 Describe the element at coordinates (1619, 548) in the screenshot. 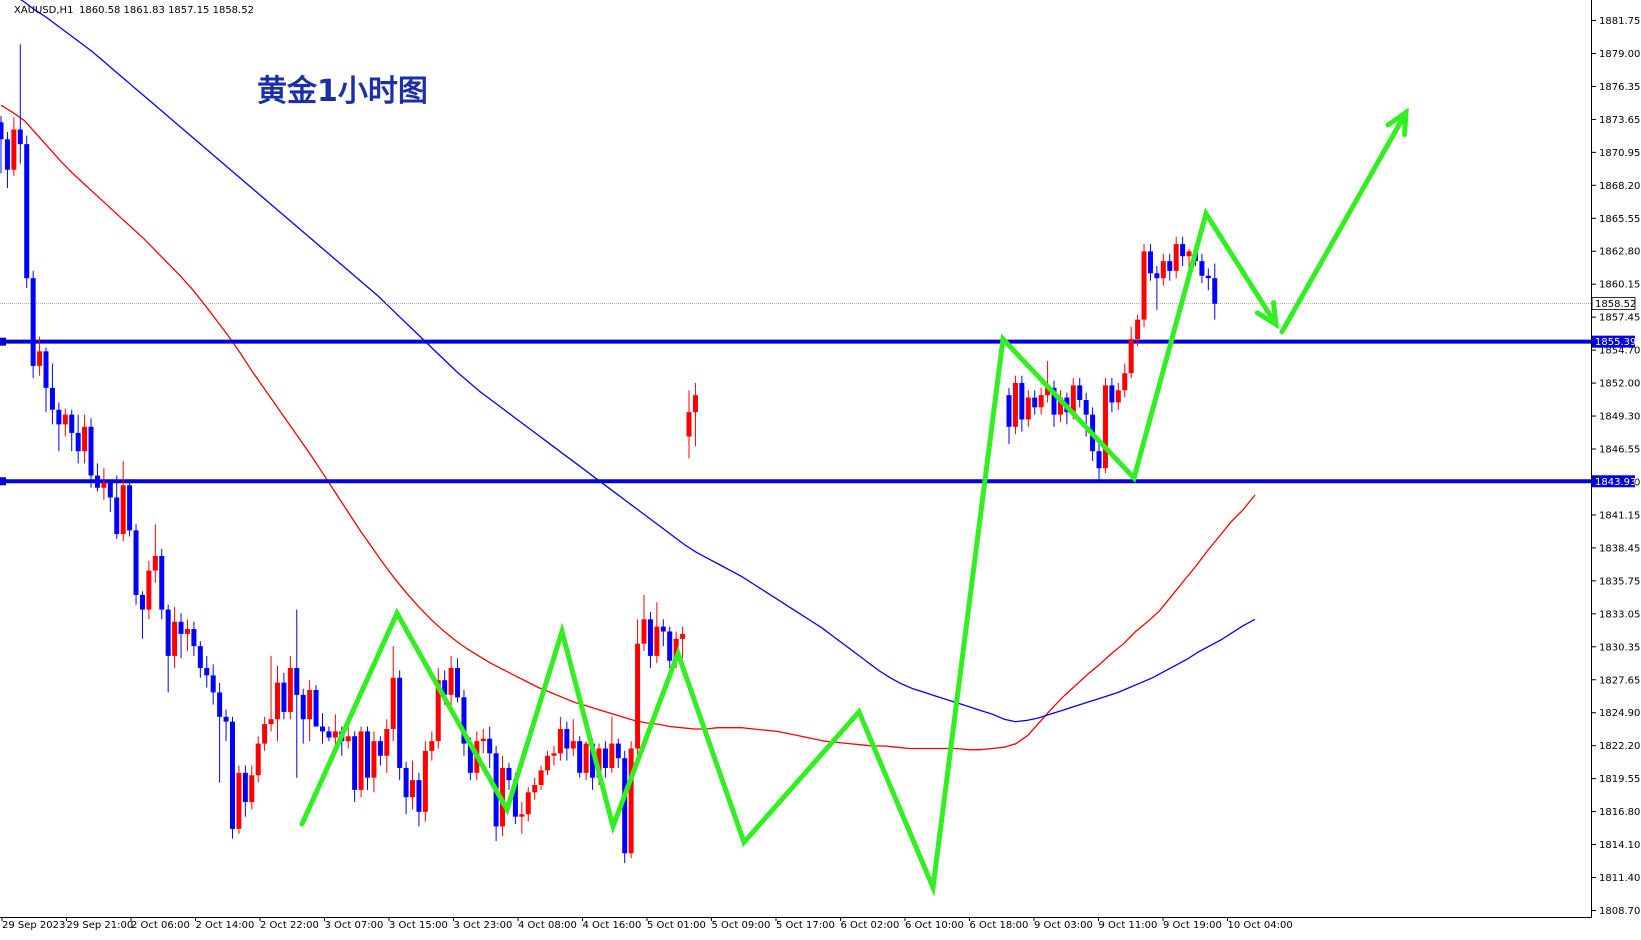

I see `price-tick-label: 1838.45` at that location.